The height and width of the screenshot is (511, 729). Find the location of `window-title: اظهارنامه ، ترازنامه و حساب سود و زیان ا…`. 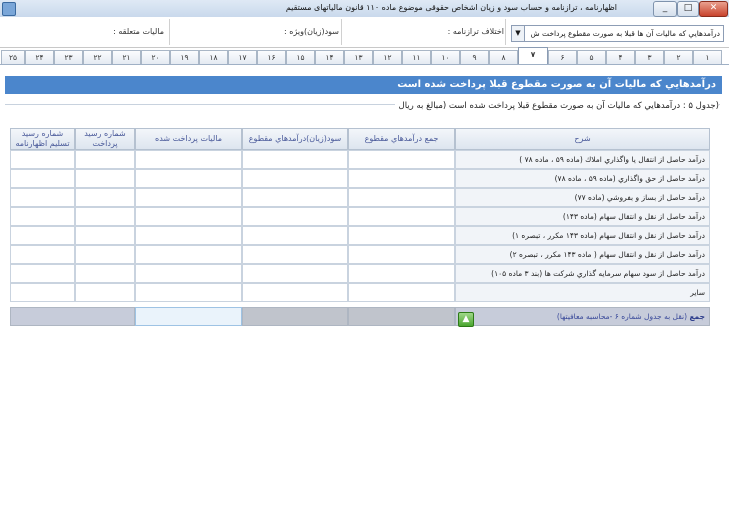

window-title: اظهارنامه ، ترازنامه و حساب سود و زیان ا… is located at coordinates (451, 7).